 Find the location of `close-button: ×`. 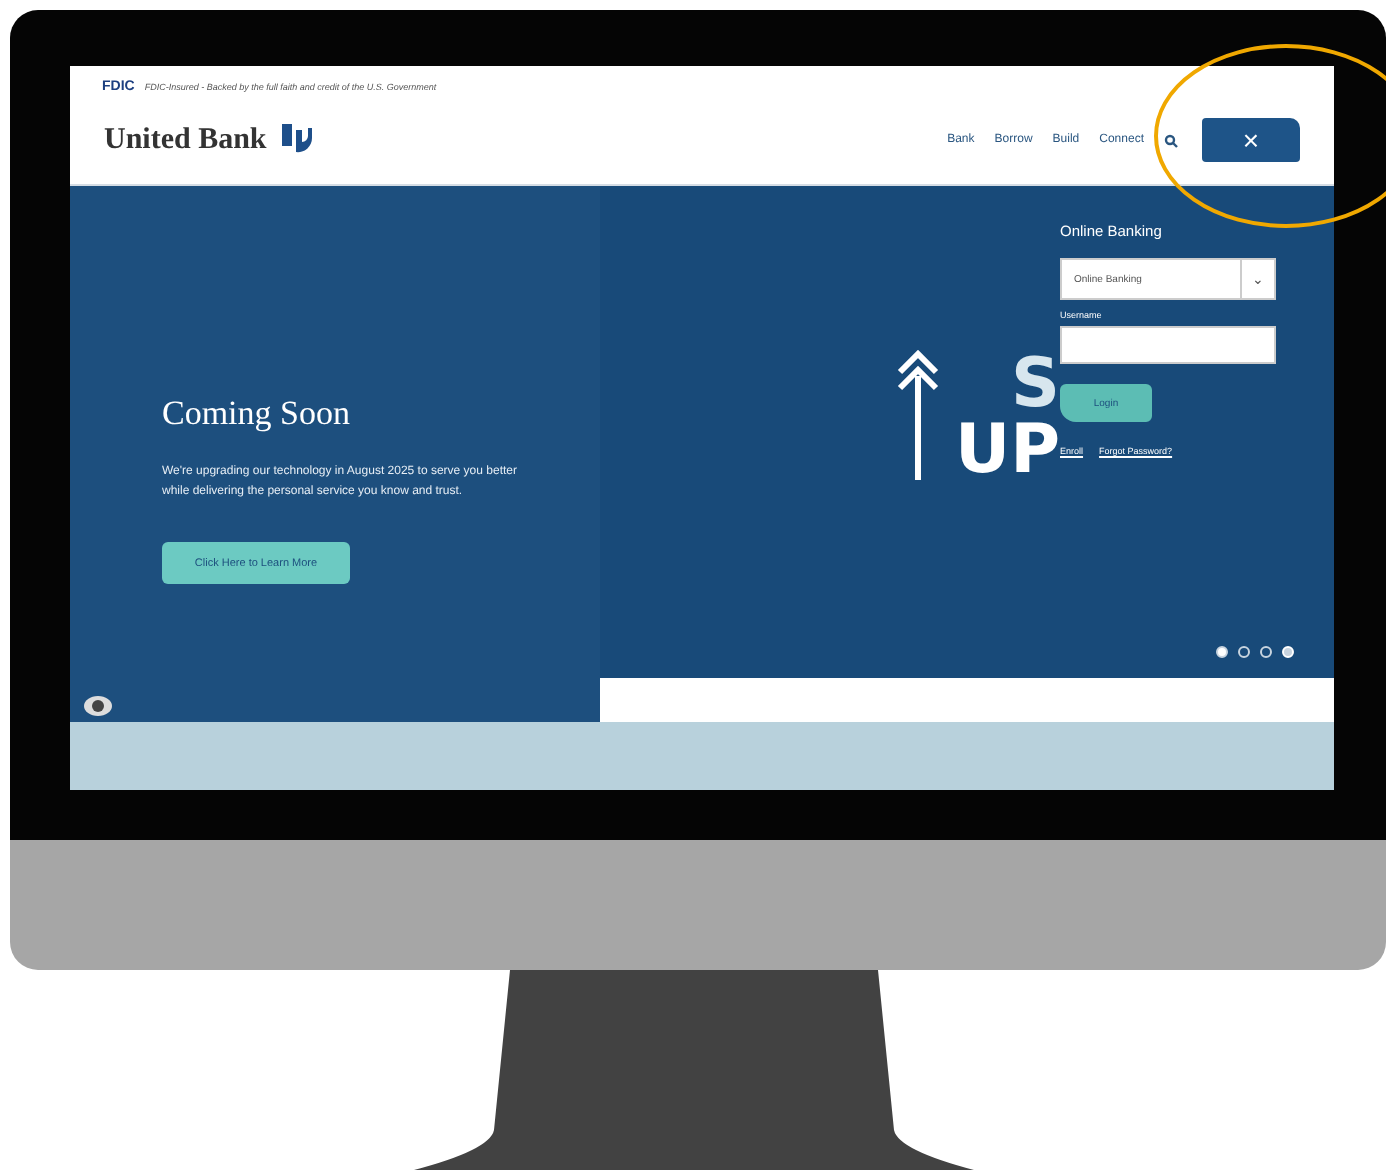

close-button: × is located at coordinates (1251, 140).